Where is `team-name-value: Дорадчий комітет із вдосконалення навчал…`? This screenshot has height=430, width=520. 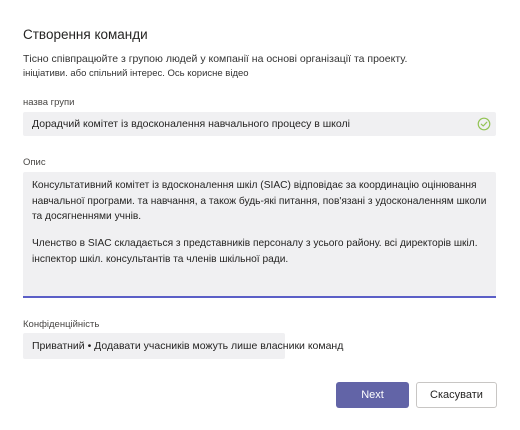
team-name-value: Дорадчий комітет із вдосконалення навчал… is located at coordinates (191, 124).